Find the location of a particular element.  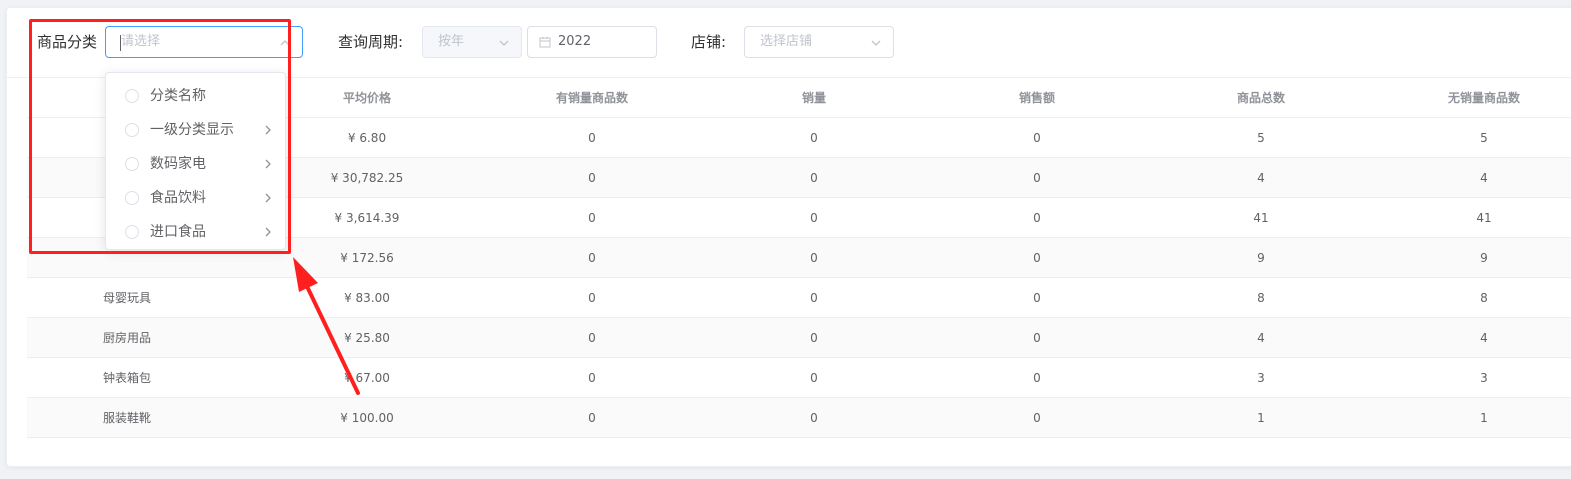

table-cell-name: 服装鞋靴 is located at coordinates (126, 418).